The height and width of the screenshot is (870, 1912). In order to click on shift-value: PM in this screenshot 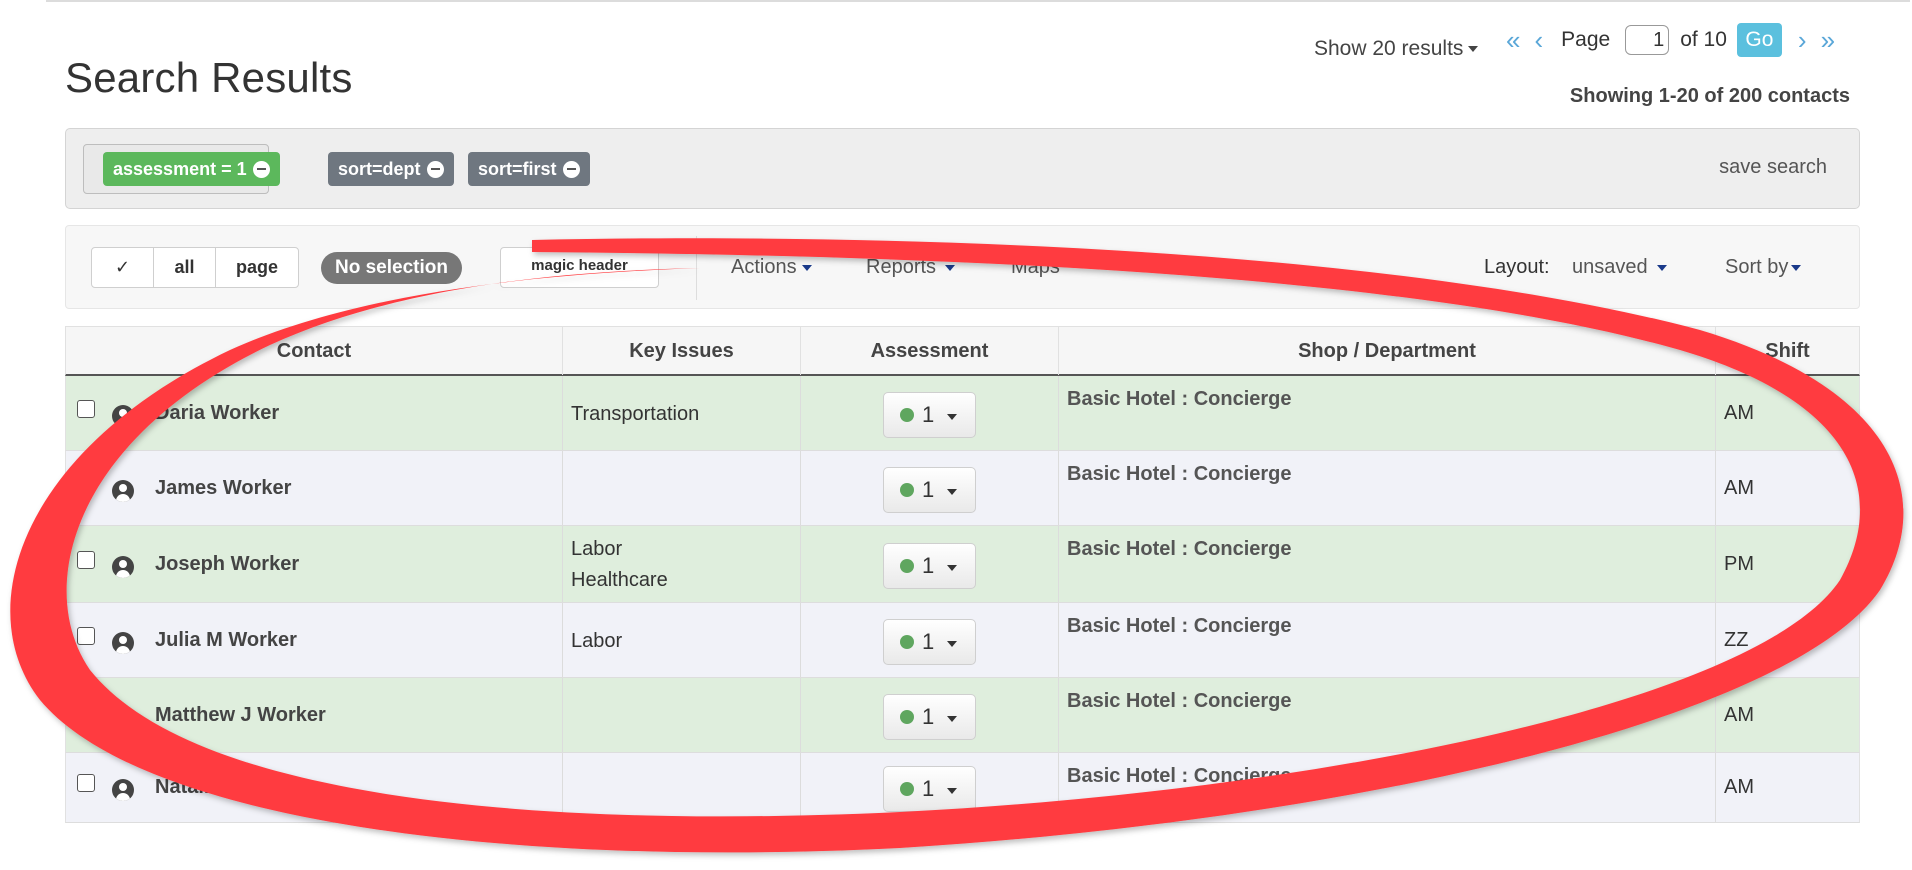, I will do `click(1739, 564)`.